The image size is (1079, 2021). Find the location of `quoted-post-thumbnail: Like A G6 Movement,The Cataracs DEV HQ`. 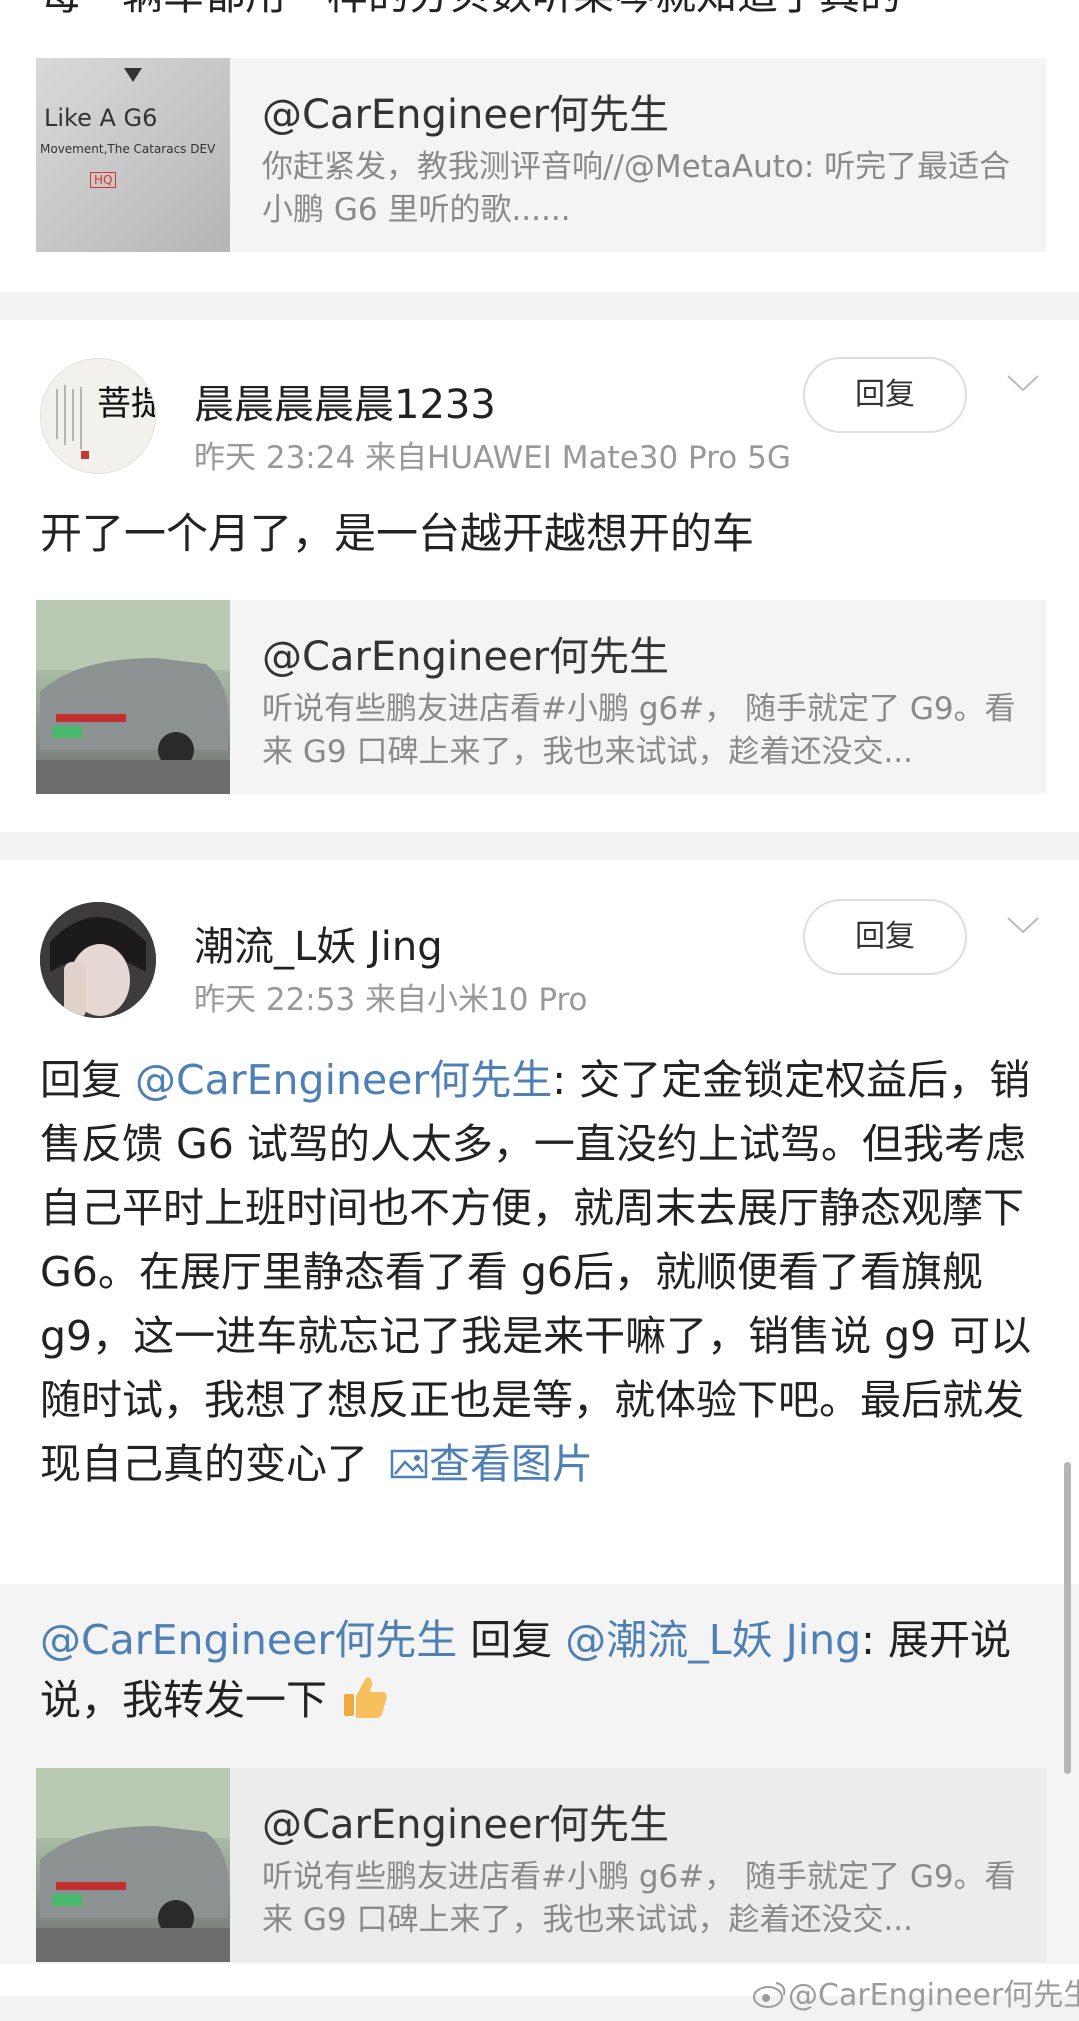

quoted-post-thumbnail: Like A G6 Movement,The Cataracs DEV HQ is located at coordinates (133, 155).